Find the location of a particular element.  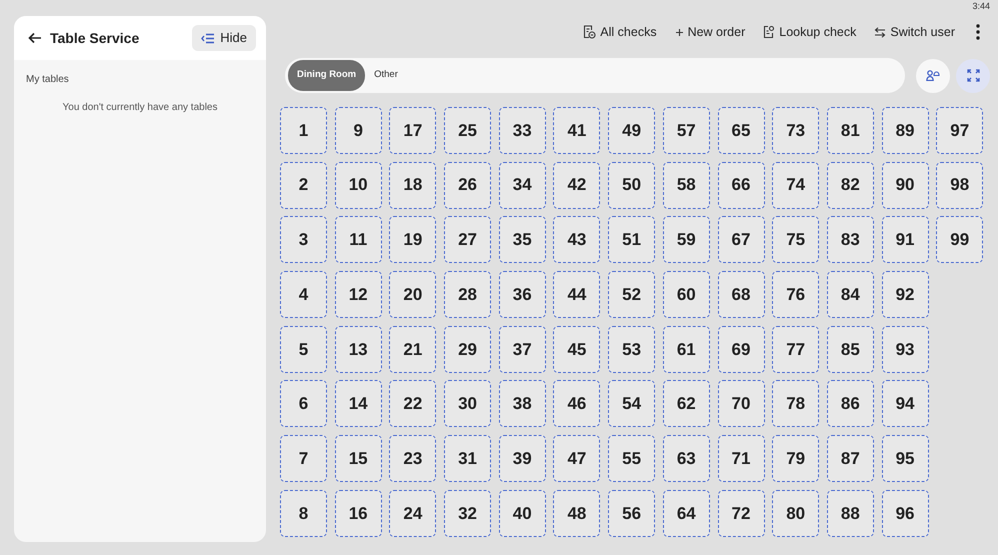

table-button: 18 is located at coordinates (412, 185).